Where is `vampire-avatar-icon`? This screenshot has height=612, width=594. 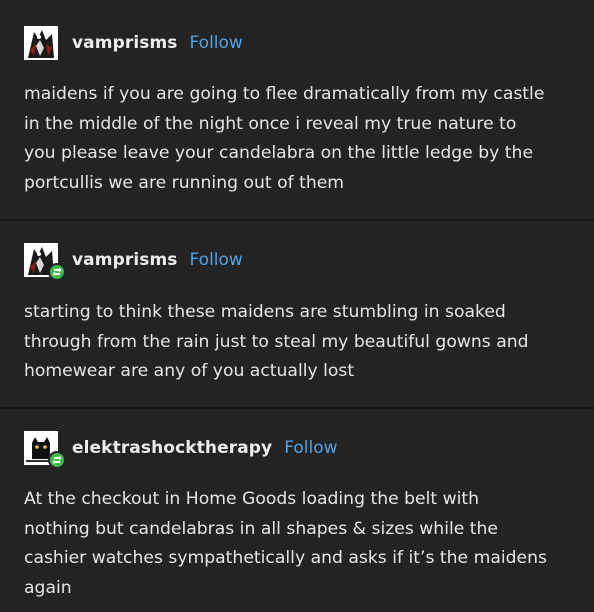
vampire-avatar-icon is located at coordinates (41, 43).